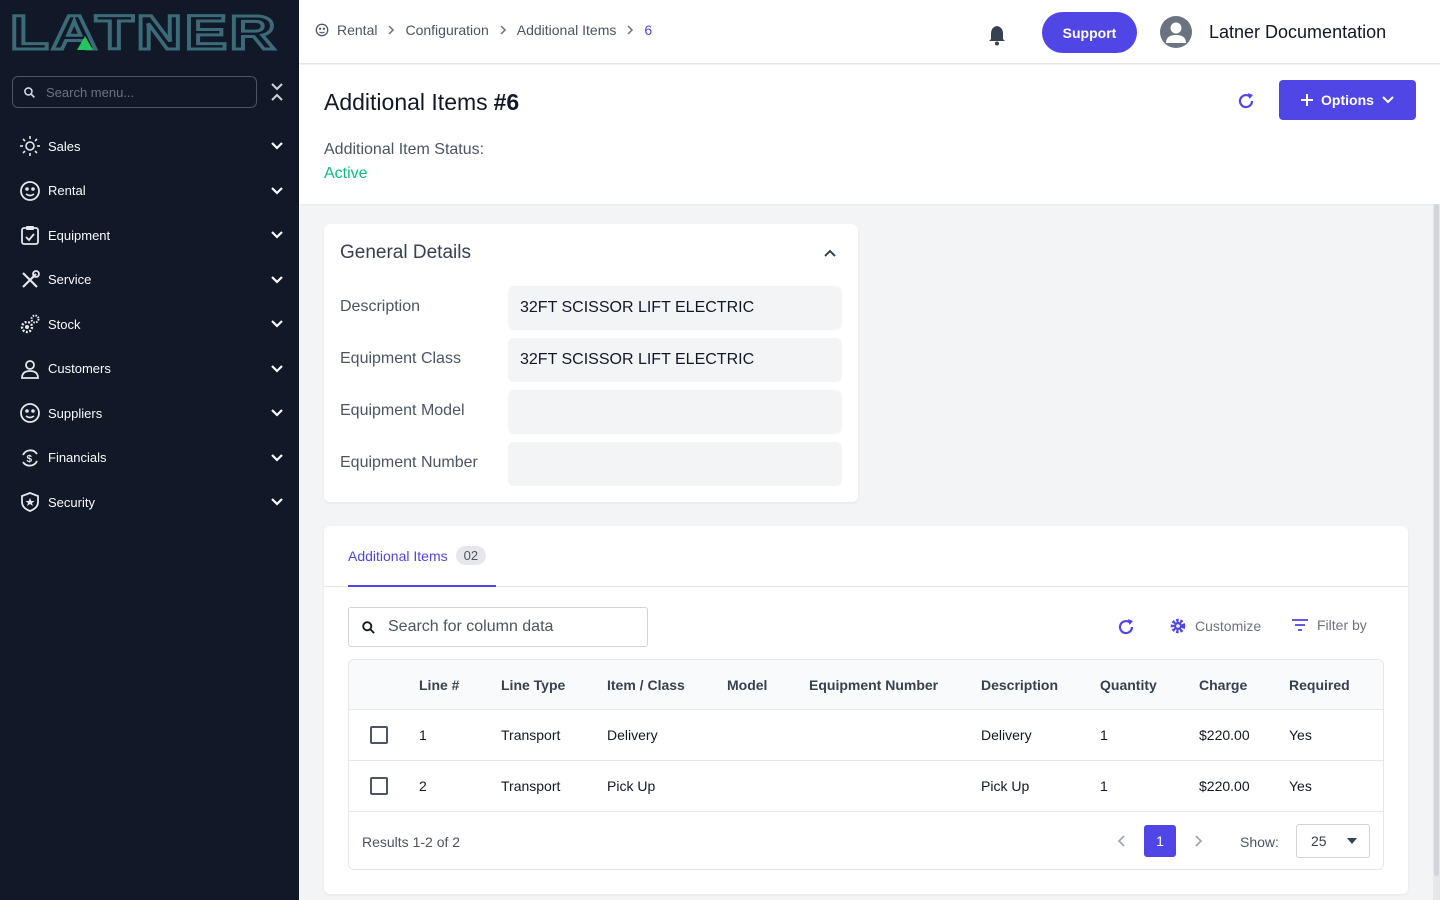 This screenshot has width=1440, height=900. I want to click on sidebar-item-equipment: Equipment, so click(149, 235).